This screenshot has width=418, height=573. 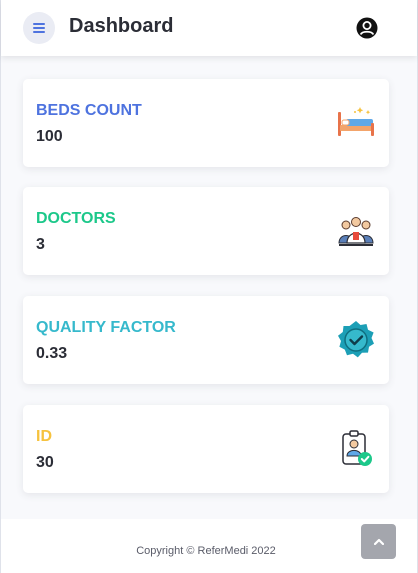 What do you see at coordinates (356, 449) in the screenshot?
I see `id-badge-icon` at bounding box center [356, 449].